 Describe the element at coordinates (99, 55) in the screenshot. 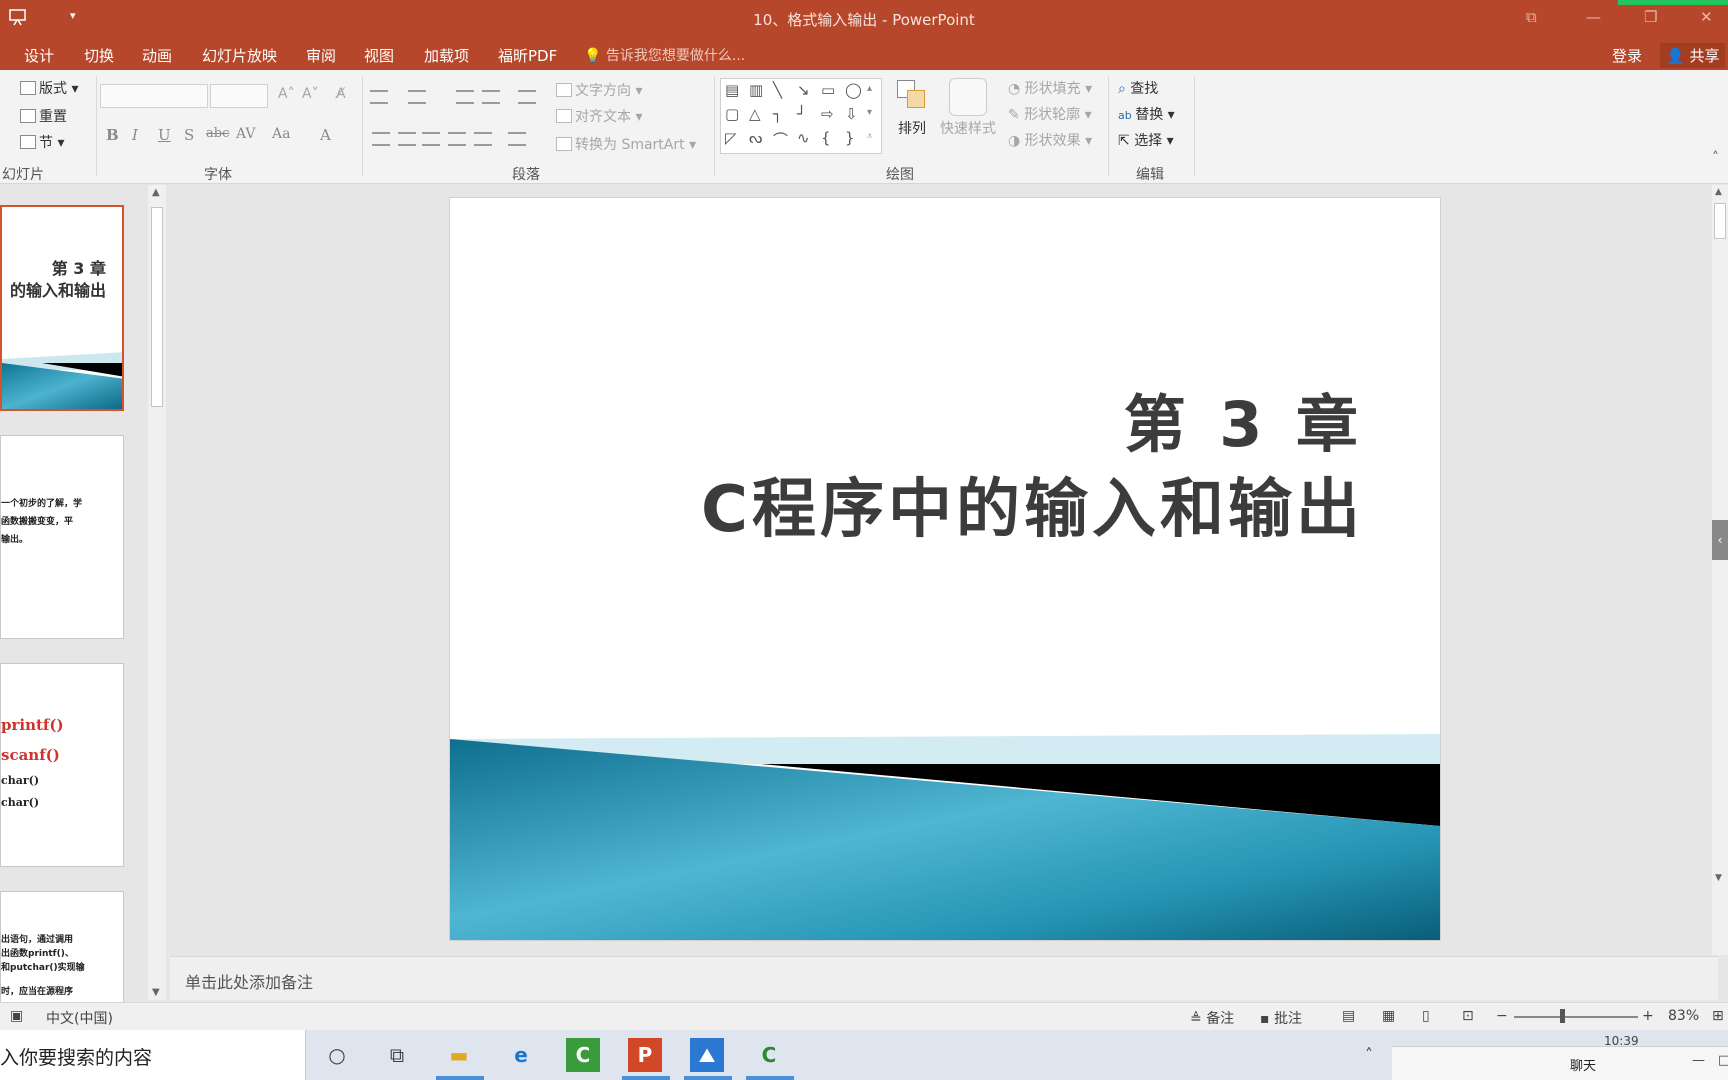

I see `tab-transitions: 切换` at that location.